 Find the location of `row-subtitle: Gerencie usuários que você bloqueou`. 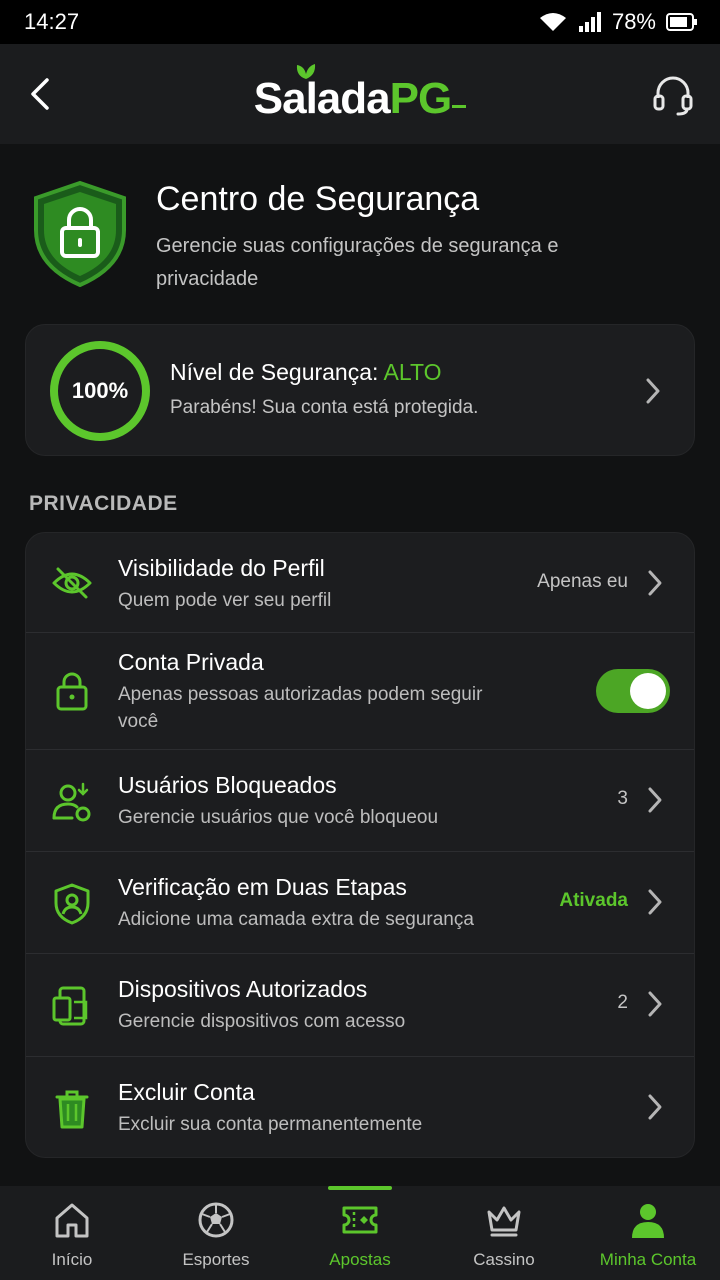

row-subtitle: Gerencie usuários que você bloqueou is located at coordinates (278, 817).